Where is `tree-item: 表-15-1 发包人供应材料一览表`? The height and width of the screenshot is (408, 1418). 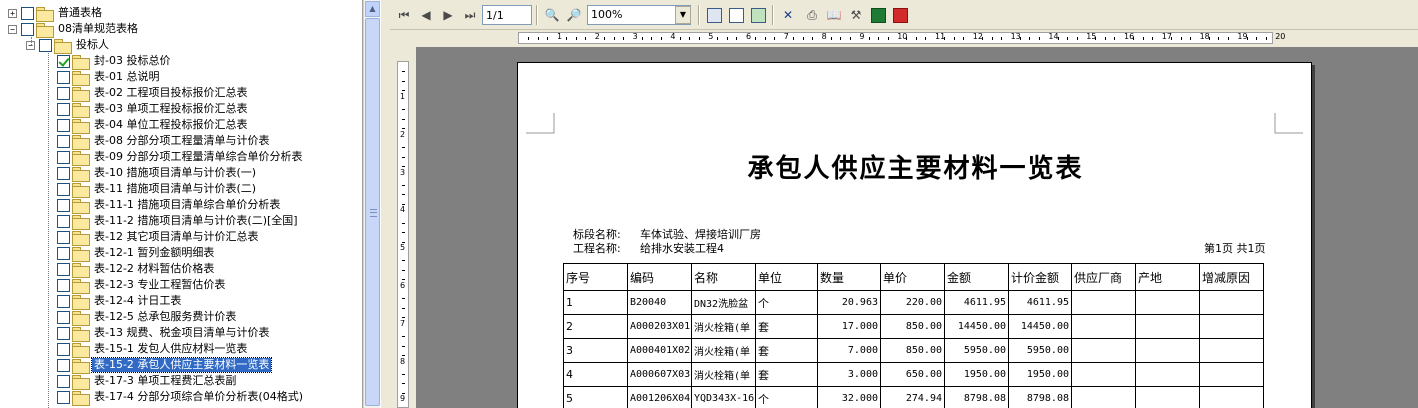
tree-item: 表-15-1 发包人供应材料一览表 is located at coordinates (153, 349).